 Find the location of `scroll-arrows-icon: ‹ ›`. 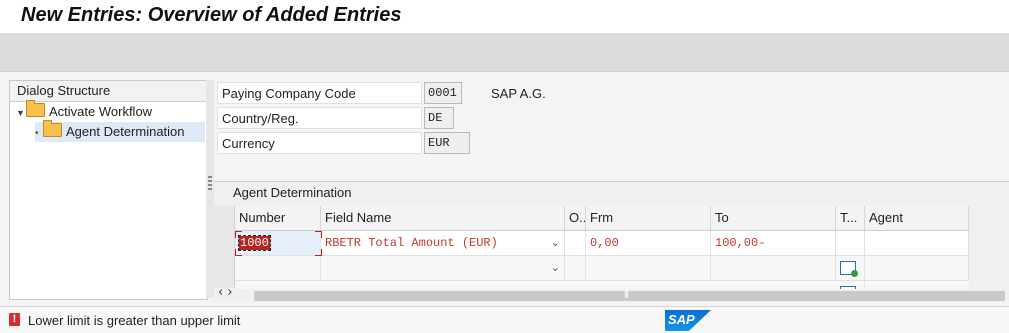

scroll-arrows-icon: ‹ › is located at coordinates (225, 292).